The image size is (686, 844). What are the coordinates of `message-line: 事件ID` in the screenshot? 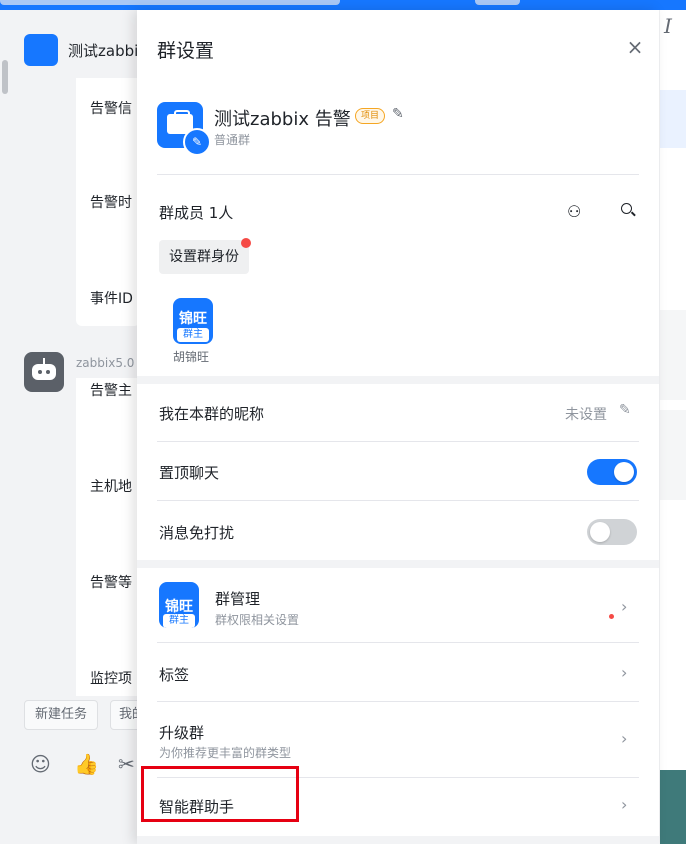 It's located at (111, 299).